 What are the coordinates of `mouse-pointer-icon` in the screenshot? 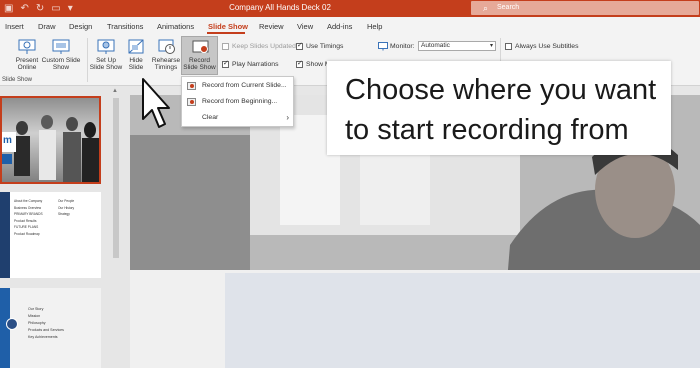 It's located at (156, 105).